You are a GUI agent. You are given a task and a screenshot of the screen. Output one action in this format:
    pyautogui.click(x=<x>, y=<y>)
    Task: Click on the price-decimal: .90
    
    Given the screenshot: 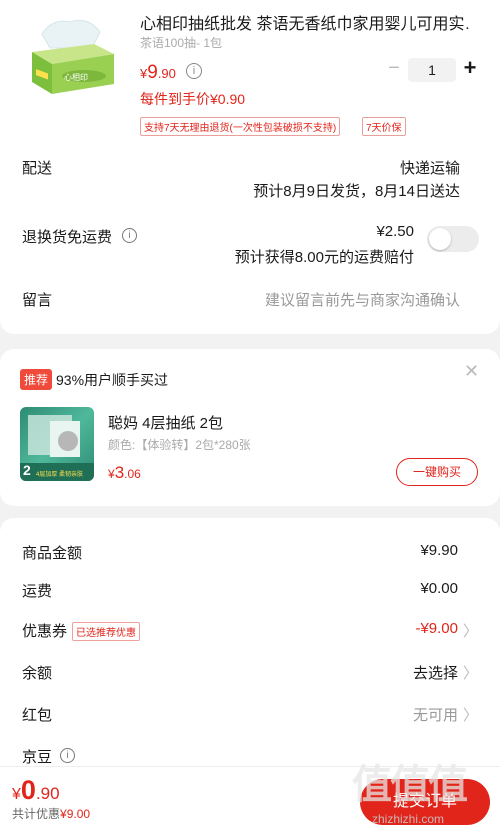 What is the action you would take?
    pyautogui.click(x=166, y=73)
    